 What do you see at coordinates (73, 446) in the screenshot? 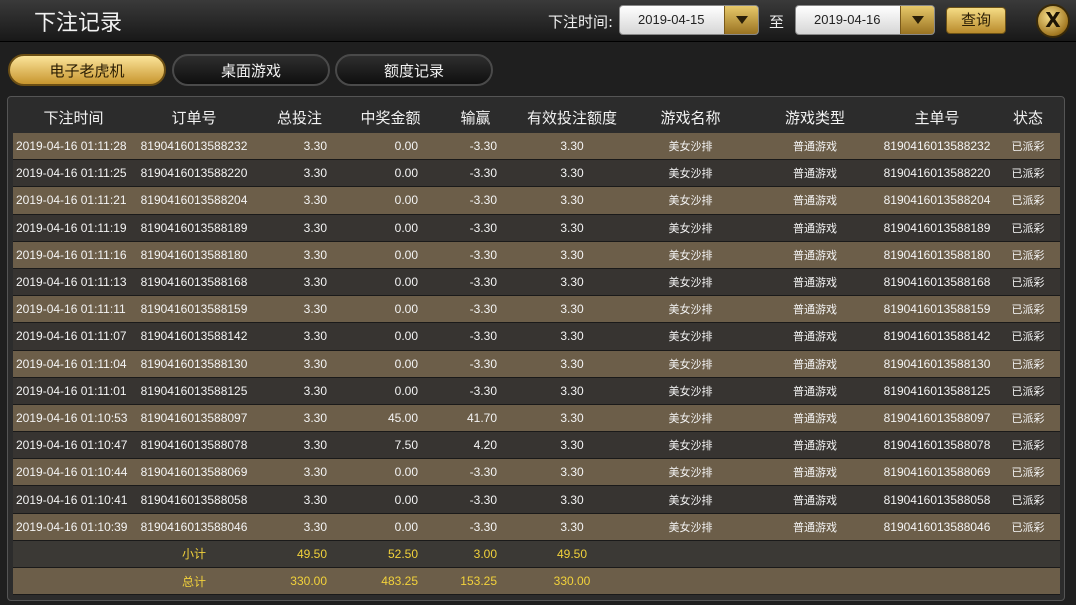
I see `table-cell: 2019-04-16 01:10:47` at bounding box center [73, 446].